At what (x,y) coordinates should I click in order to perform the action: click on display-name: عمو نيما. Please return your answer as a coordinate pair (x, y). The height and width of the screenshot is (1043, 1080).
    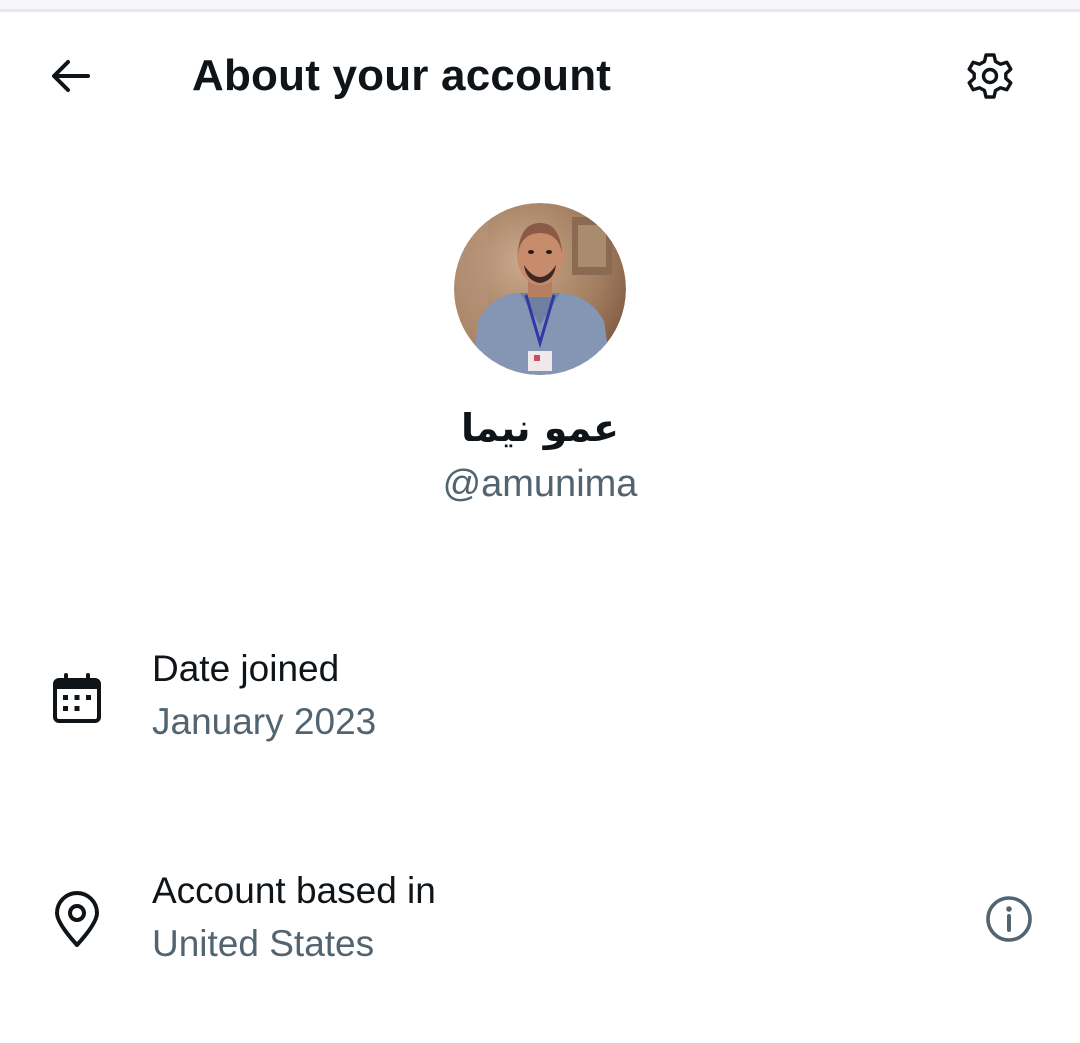
    Looking at the image, I should click on (539, 428).